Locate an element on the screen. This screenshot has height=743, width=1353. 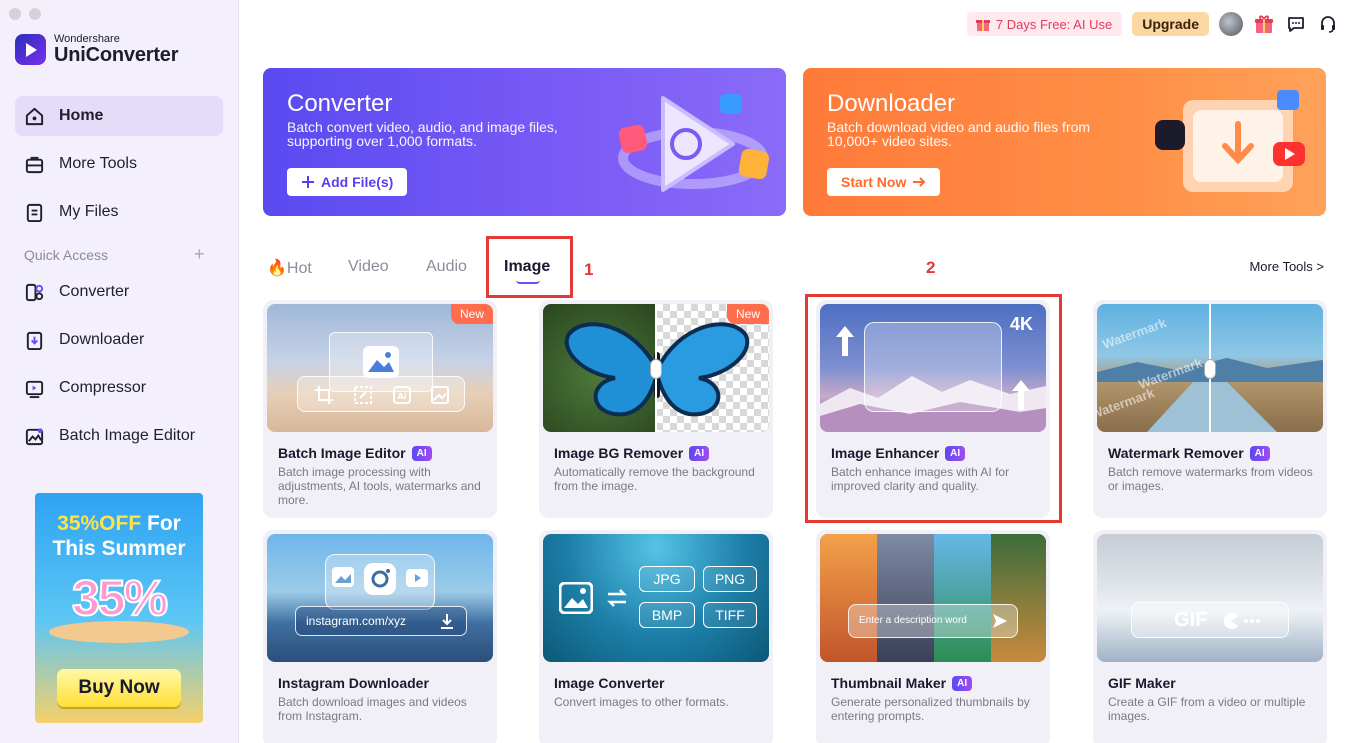
card-thumbnail: Enter a description word is located at coordinates (933, 598).